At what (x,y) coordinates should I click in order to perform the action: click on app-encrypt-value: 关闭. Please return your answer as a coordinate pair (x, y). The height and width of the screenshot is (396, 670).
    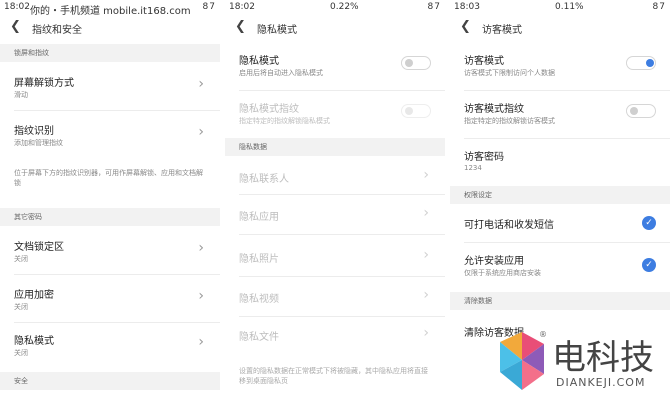
    Looking at the image, I should click on (21, 307).